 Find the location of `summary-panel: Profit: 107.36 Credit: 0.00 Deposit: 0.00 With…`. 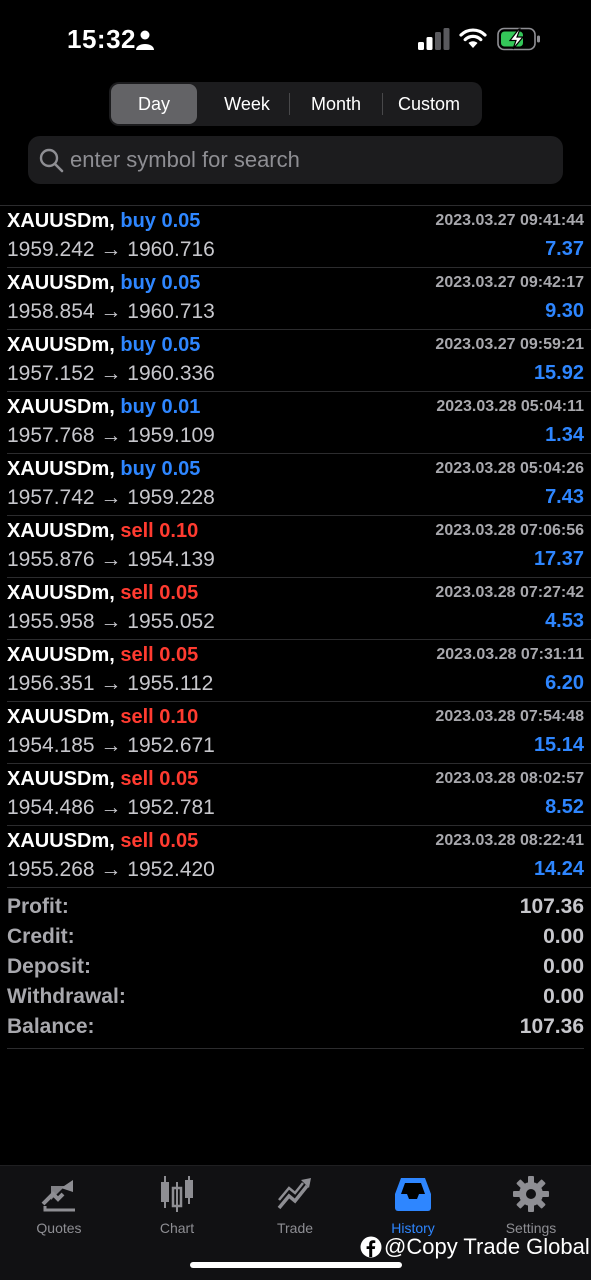

summary-panel: Profit: 107.36 Credit: 0.00 Deposit: 0.00 With… is located at coordinates (295, 970).